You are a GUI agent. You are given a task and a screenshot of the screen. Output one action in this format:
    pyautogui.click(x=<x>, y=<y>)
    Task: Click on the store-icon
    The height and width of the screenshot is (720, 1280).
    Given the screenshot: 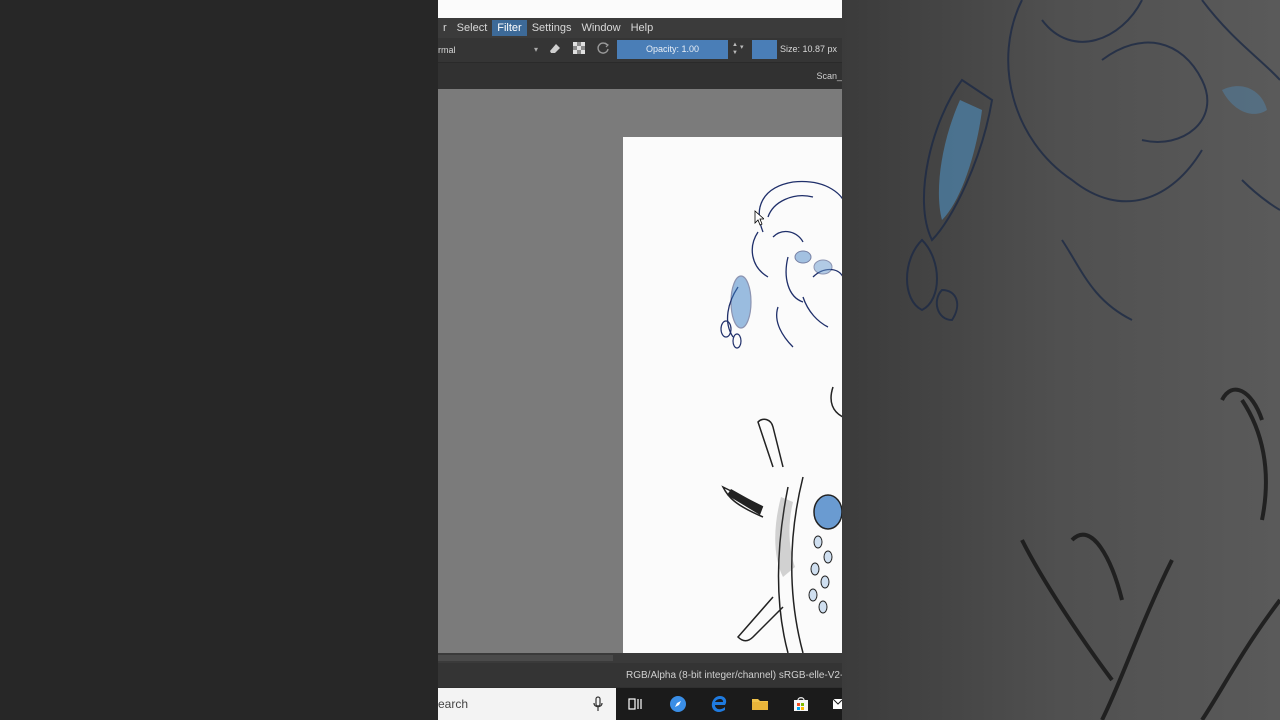 What is the action you would take?
    pyautogui.click(x=801, y=704)
    